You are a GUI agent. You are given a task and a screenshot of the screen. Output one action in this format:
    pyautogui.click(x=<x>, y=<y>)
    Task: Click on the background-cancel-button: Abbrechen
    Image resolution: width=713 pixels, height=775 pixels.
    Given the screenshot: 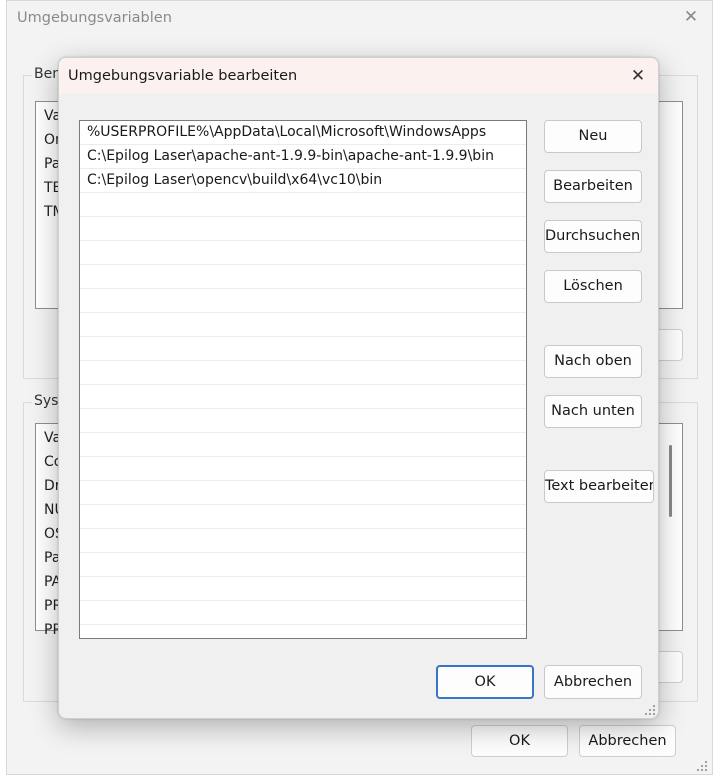 What is the action you would take?
    pyautogui.click(x=627, y=741)
    